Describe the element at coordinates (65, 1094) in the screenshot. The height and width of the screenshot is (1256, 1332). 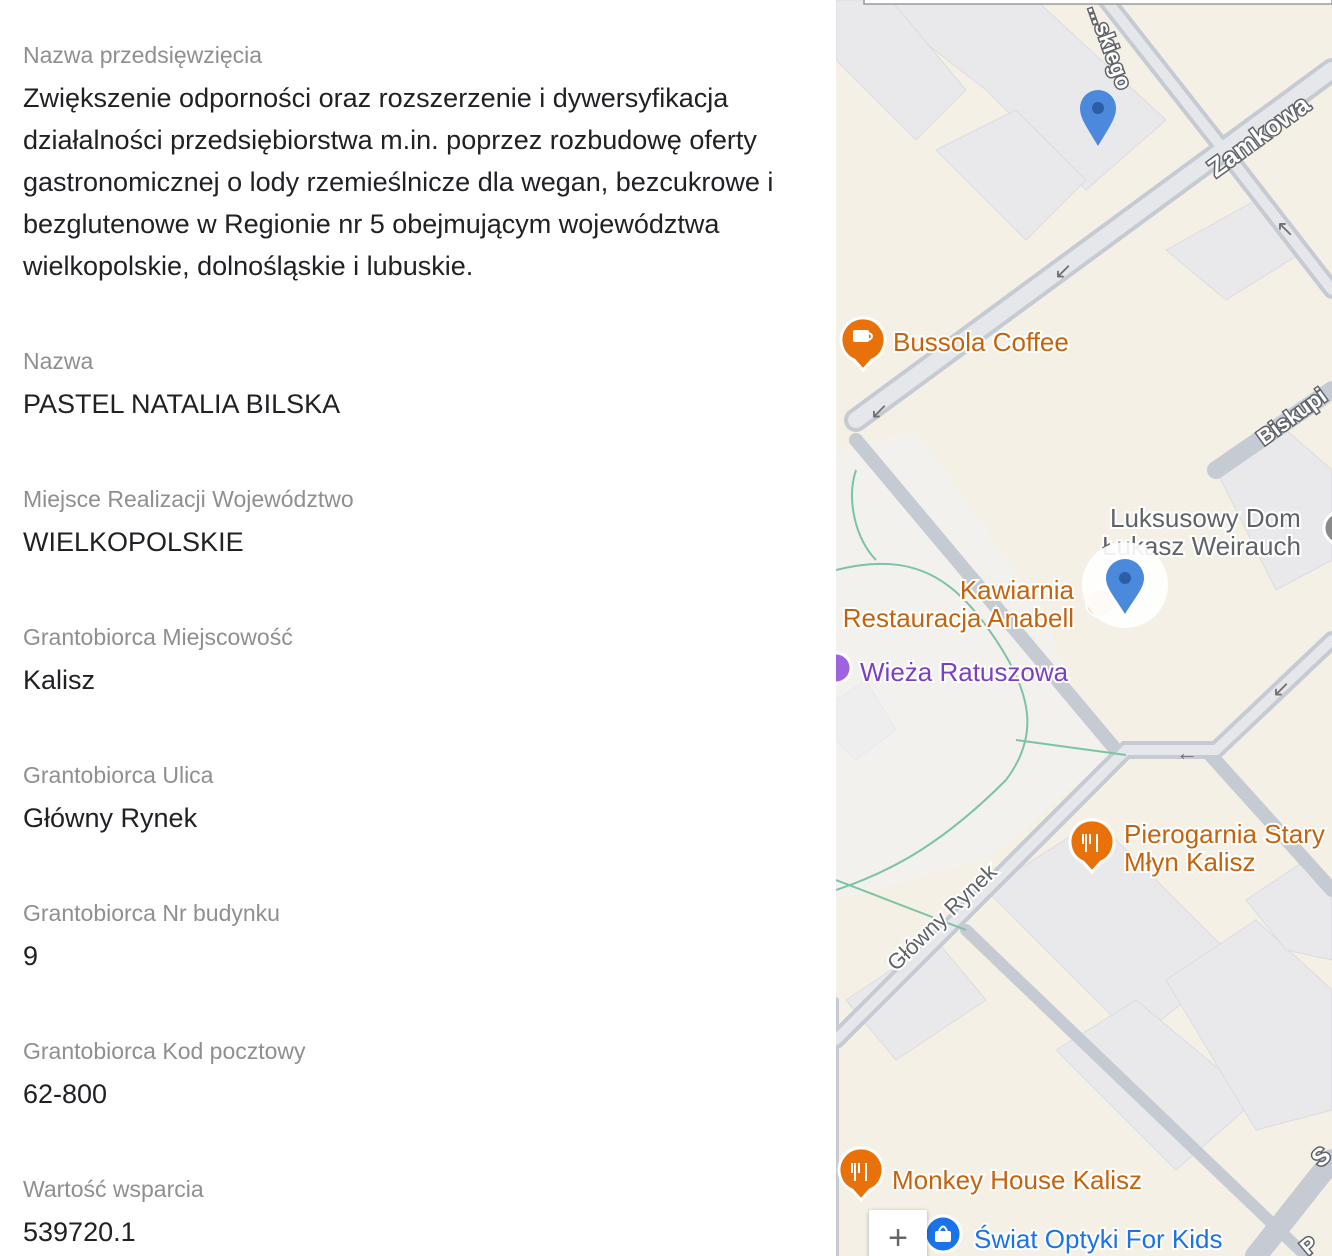
I see `field-value: 62-800` at that location.